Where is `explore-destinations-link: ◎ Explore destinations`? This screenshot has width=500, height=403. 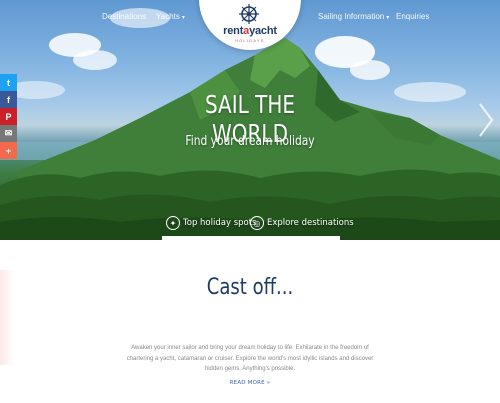 explore-destinations-link: ◎ Explore destinations is located at coordinates (302, 223).